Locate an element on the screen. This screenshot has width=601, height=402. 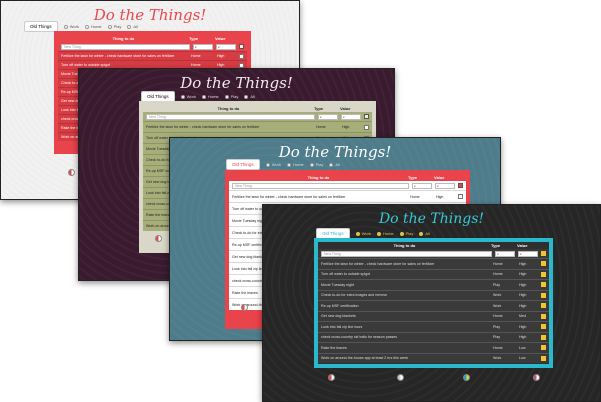
table-row: Turn off water to outside spigotHomeHigh is located at coordinates (433, 273).